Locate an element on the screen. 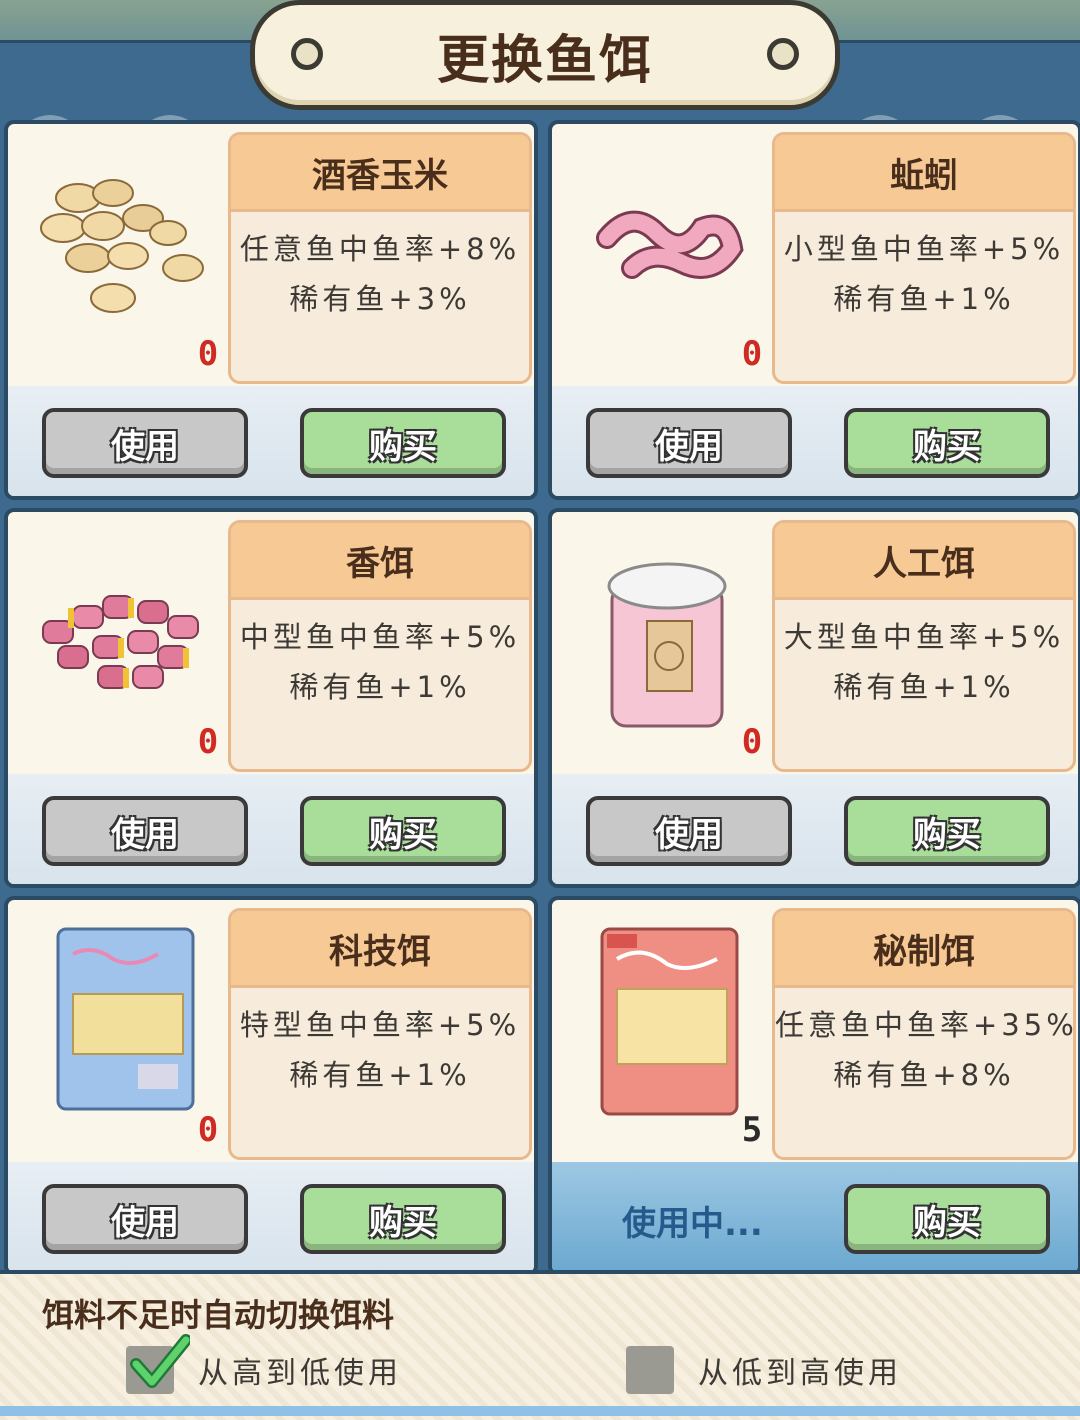 This screenshot has width=1080, height=1420. bait-info-panel: 香饵 中型鱼中鱼率+5% 稀有鱼+1% is located at coordinates (380, 646).